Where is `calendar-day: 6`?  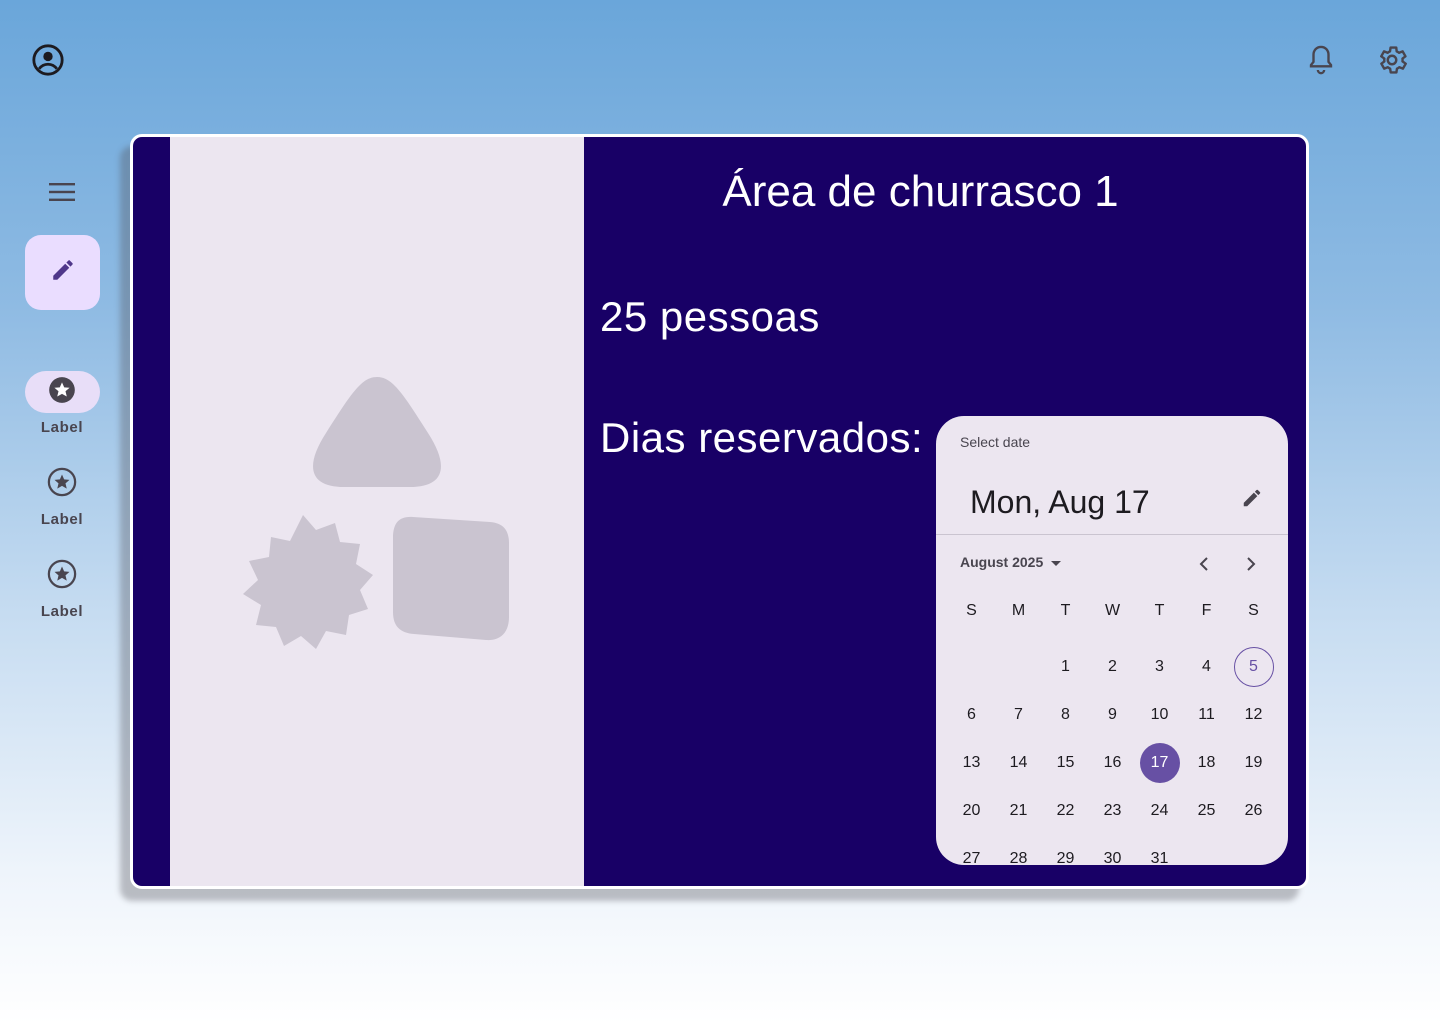 calendar-day: 6 is located at coordinates (971, 715).